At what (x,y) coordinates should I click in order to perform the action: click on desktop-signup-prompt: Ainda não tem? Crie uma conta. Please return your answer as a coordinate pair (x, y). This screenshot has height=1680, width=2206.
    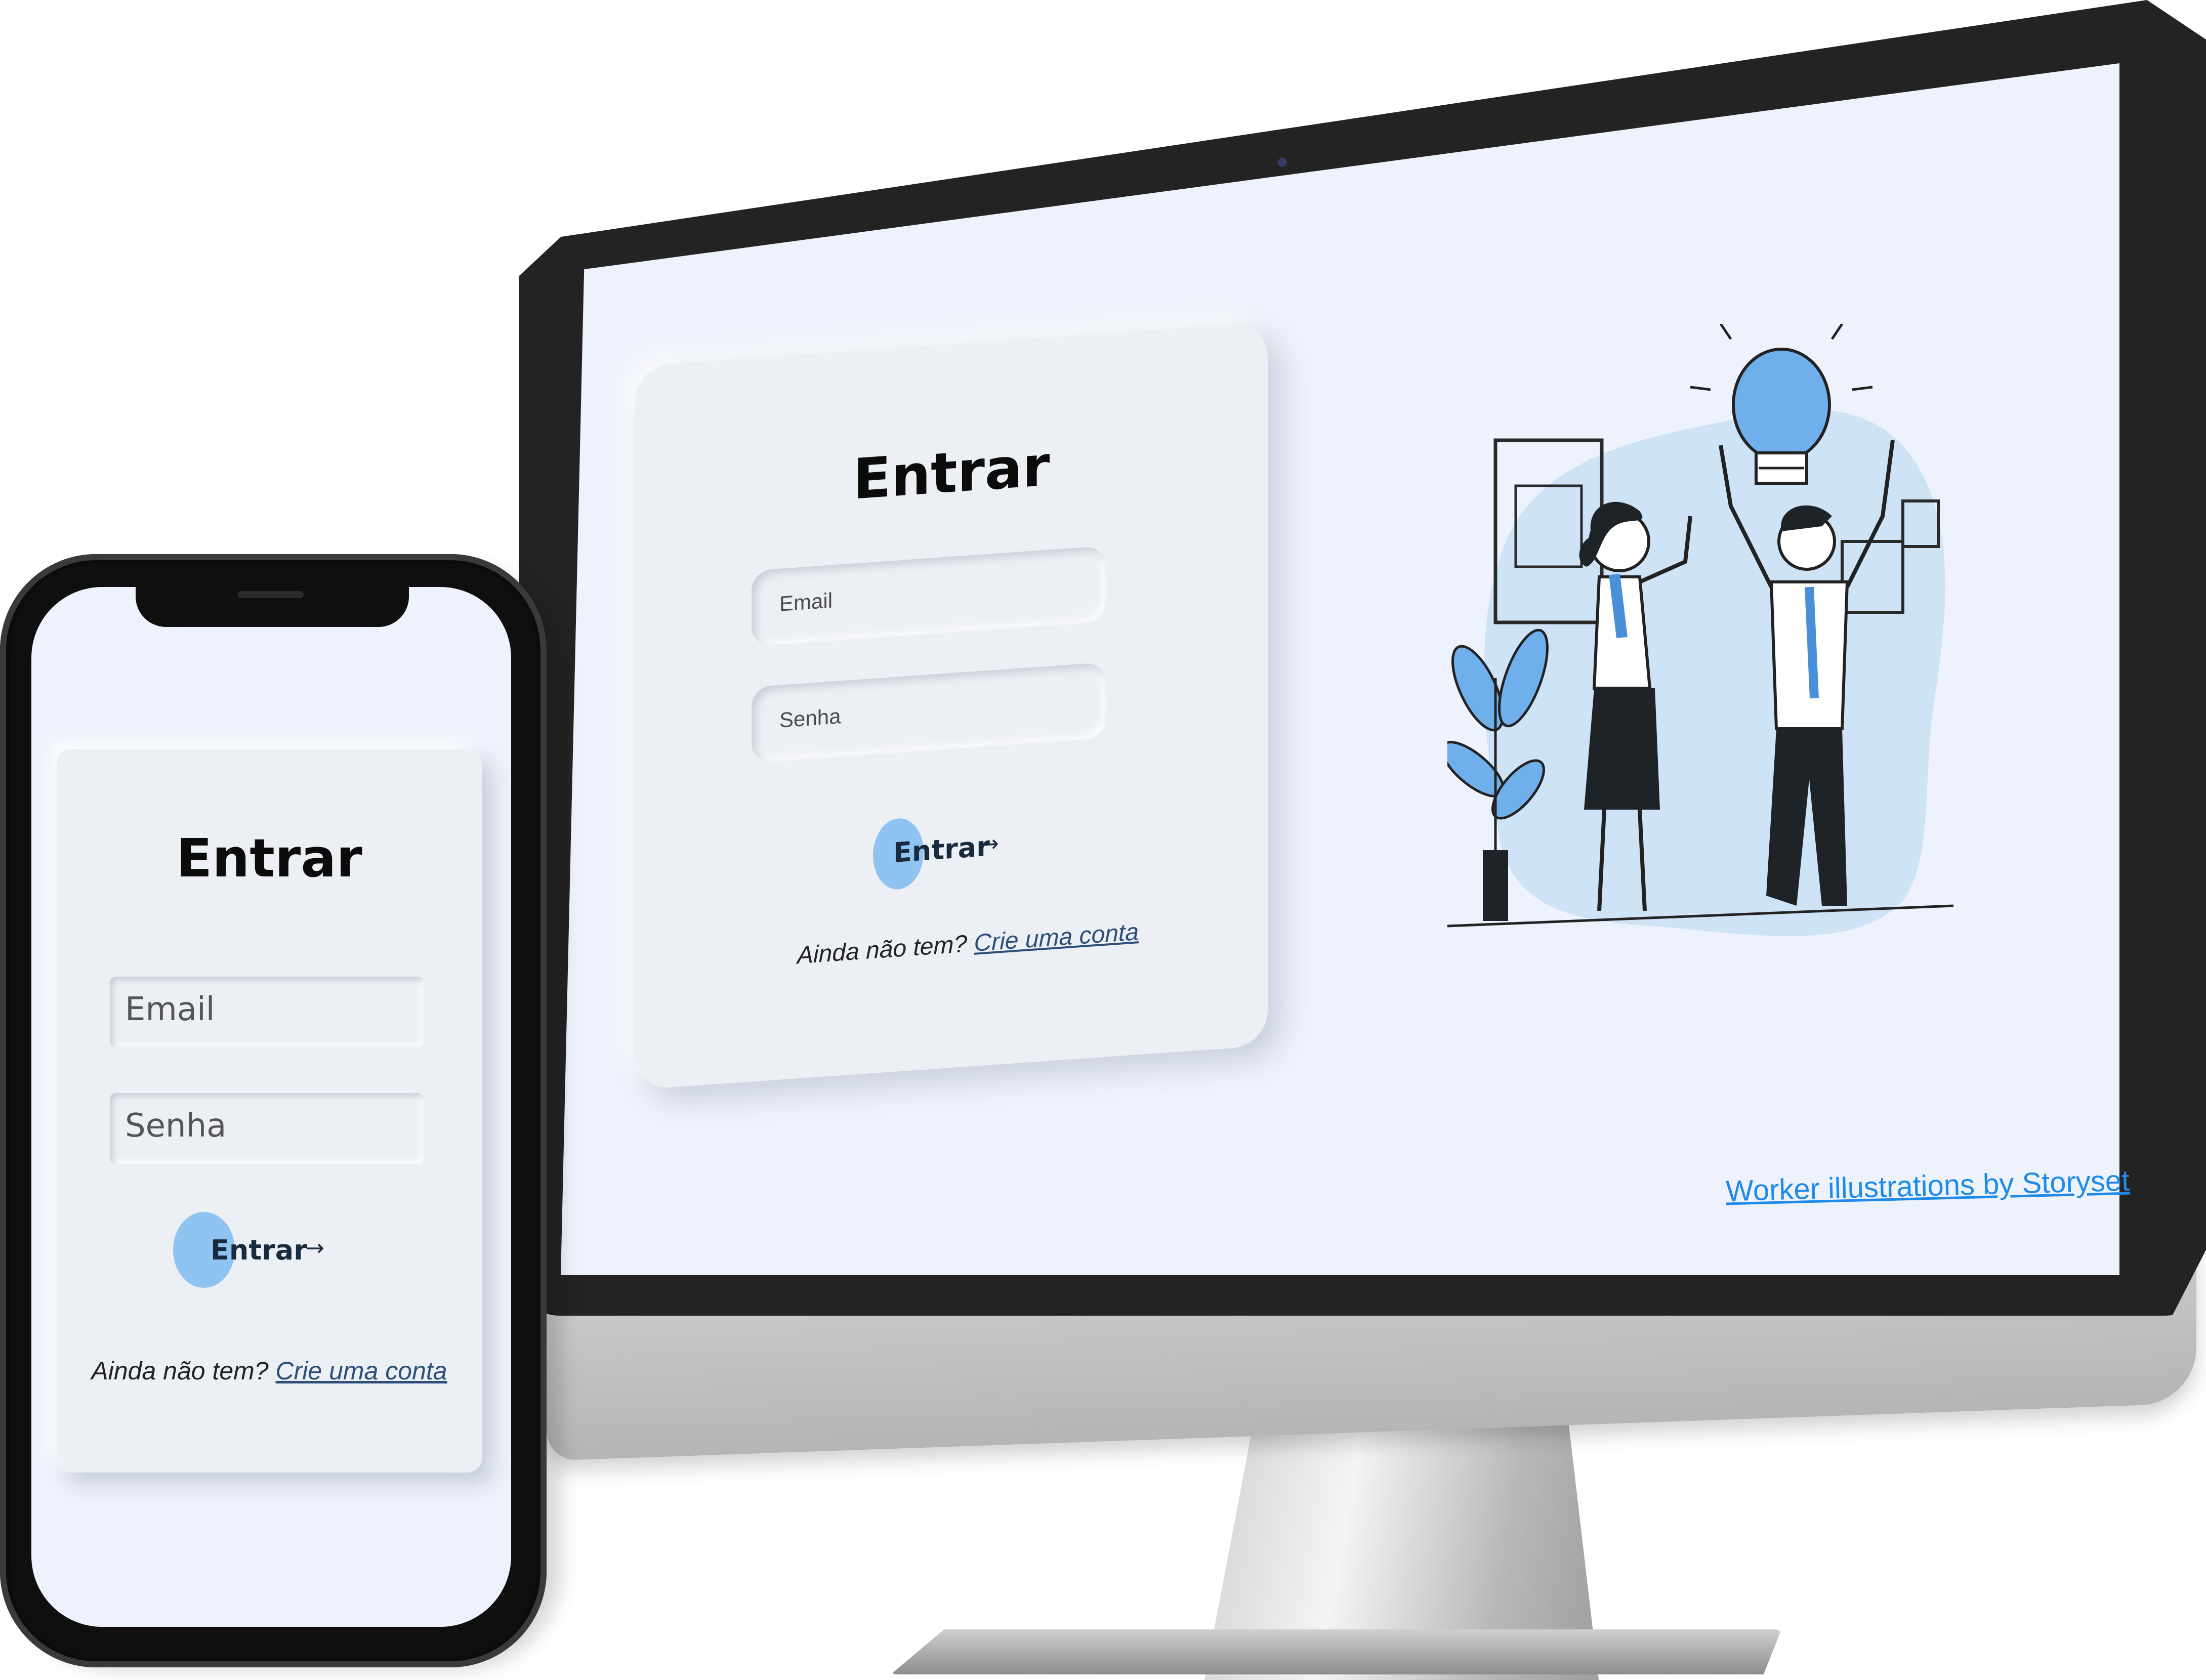
    Looking at the image, I should click on (968, 944).